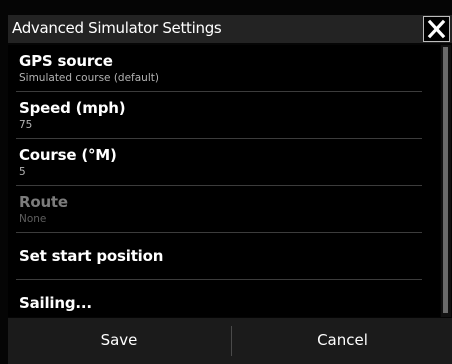 Image resolution: width=452 pixels, height=364 pixels. What do you see at coordinates (33, 219) in the screenshot?
I see `setting-value: None` at bounding box center [33, 219].